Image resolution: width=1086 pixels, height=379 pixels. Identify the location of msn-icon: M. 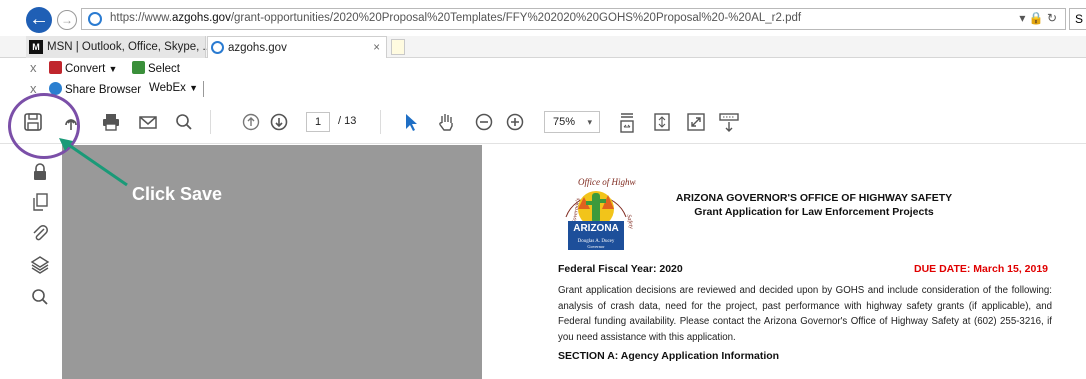
(36, 47).